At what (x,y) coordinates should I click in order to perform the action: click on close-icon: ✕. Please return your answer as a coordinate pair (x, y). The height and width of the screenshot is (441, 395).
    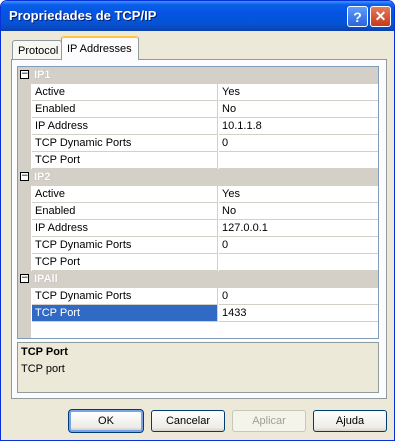
    Looking at the image, I should click on (380, 16).